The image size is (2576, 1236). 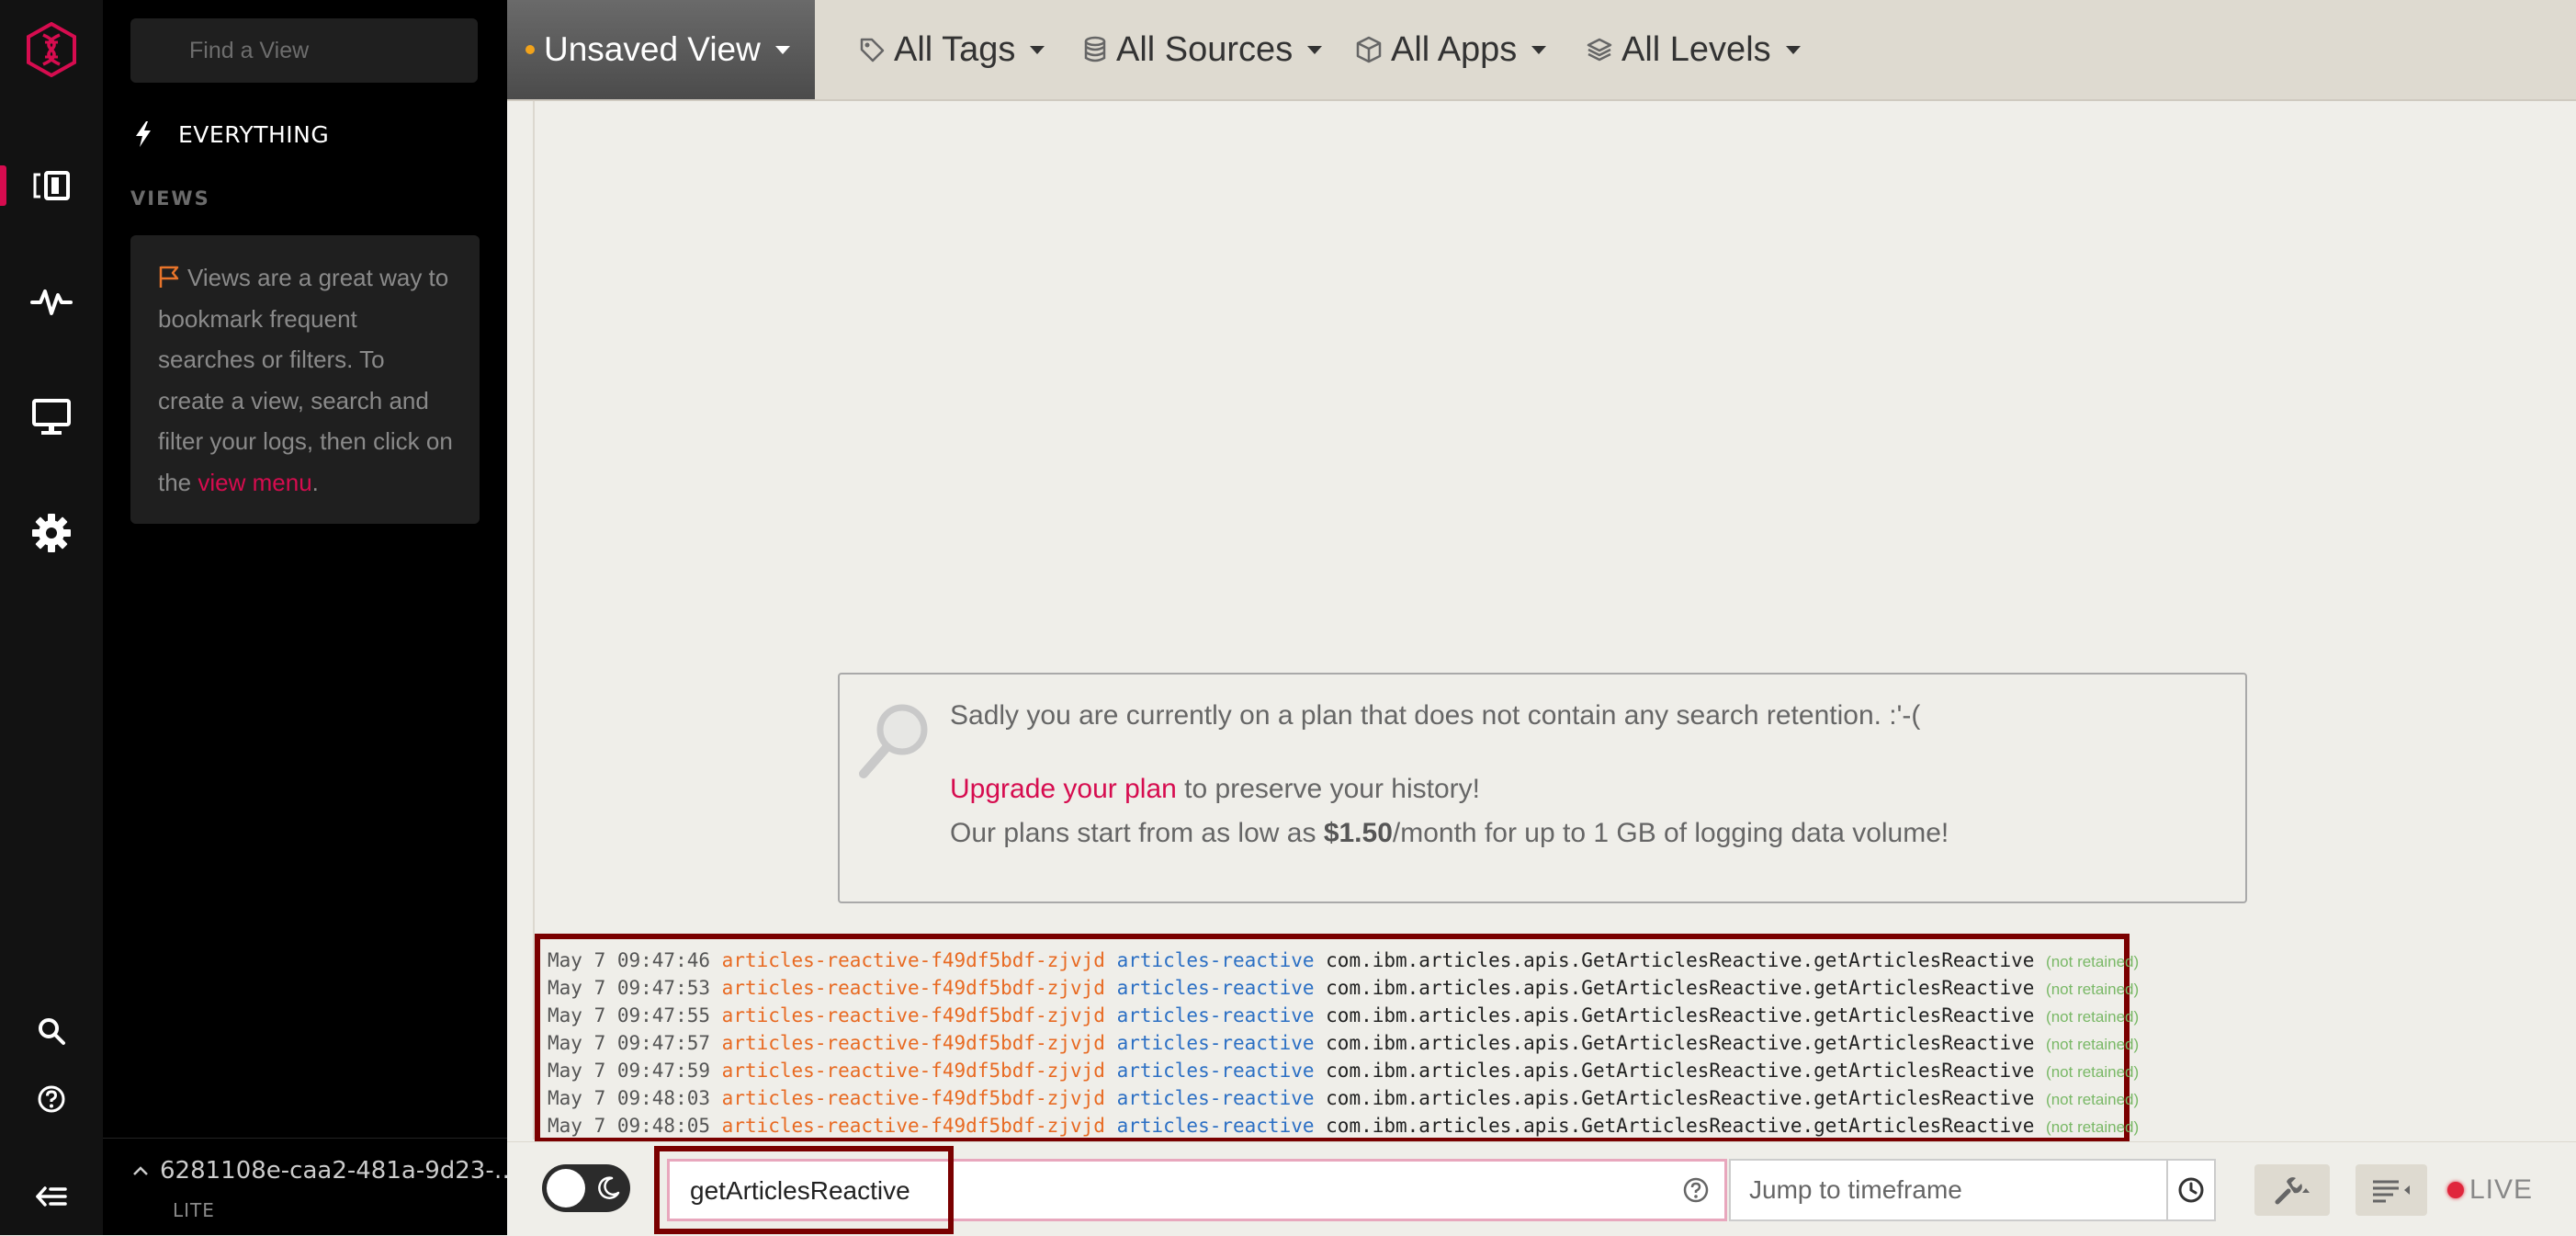 What do you see at coordinates (51, 617) in the screenshot?
I see `icon-rail` at bounding box center [51, 617].